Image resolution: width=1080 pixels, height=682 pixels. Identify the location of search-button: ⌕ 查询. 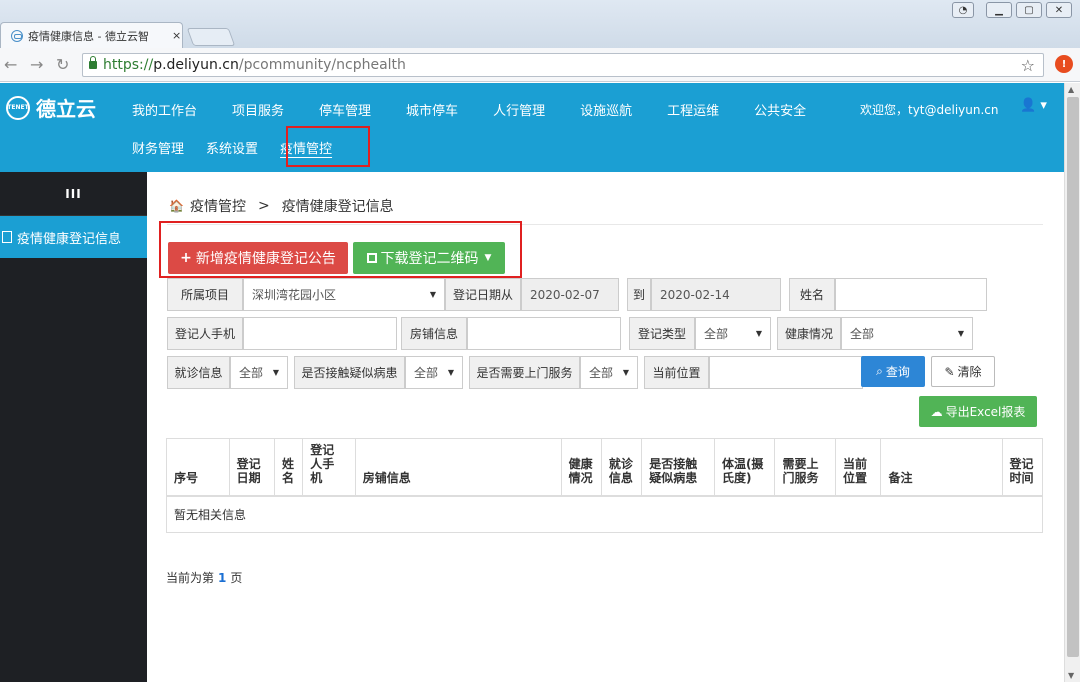
(893, 371).